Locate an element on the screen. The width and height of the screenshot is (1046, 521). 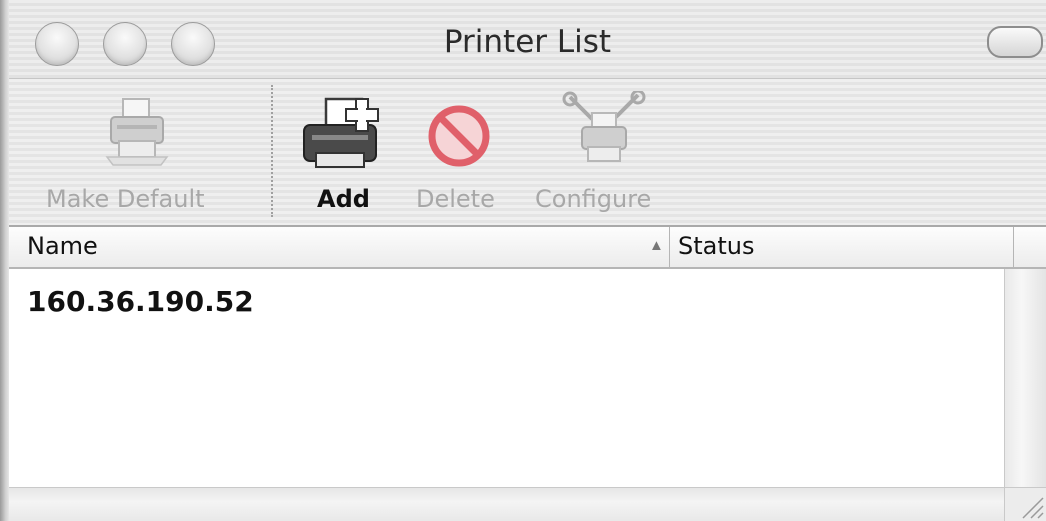
table-header: Name ▲ Status is located at coordinates (527, 248).